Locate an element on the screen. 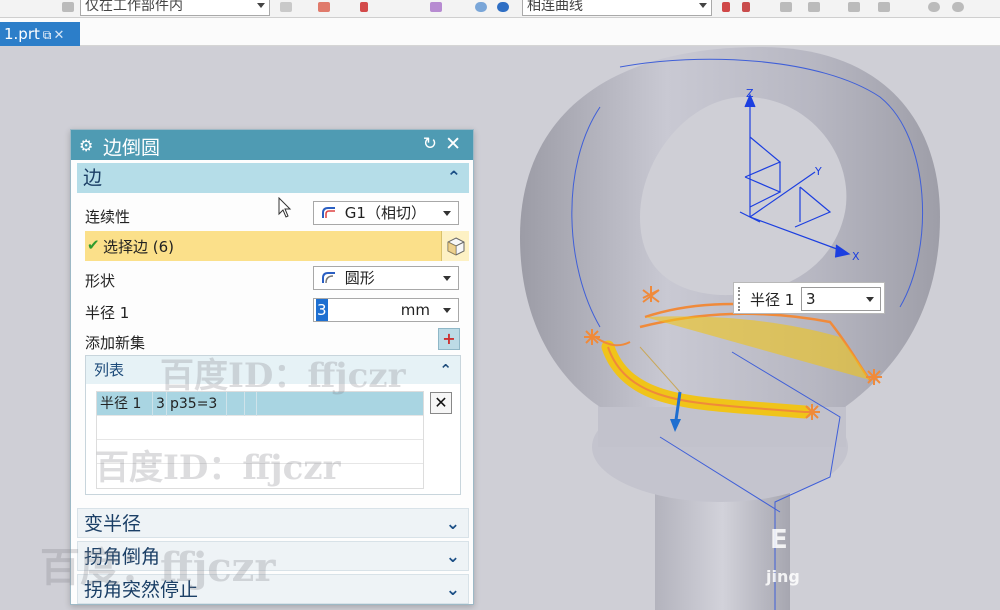  radius-widget-label: 半径 1 is located at coordinates (772, 300).